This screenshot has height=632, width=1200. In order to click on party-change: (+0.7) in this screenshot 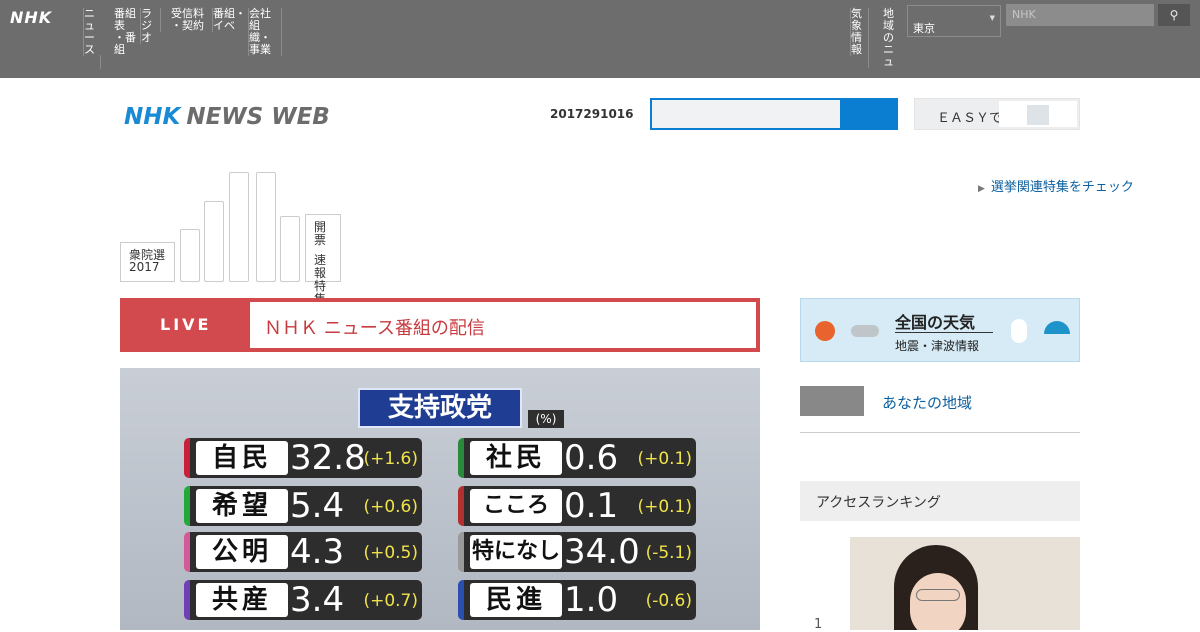, I will do `click(390, 601)`.